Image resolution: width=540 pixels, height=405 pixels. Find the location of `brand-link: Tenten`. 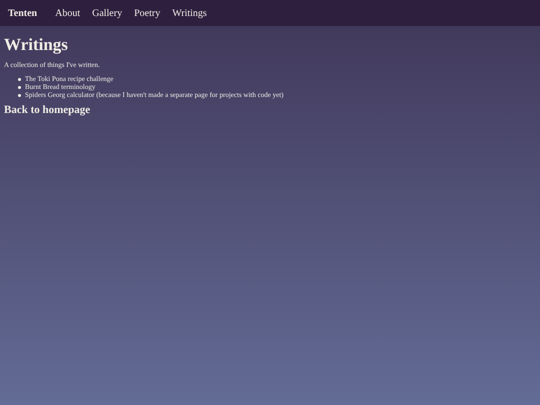

brand-link: Tenten is located at coordinates (23, 13).